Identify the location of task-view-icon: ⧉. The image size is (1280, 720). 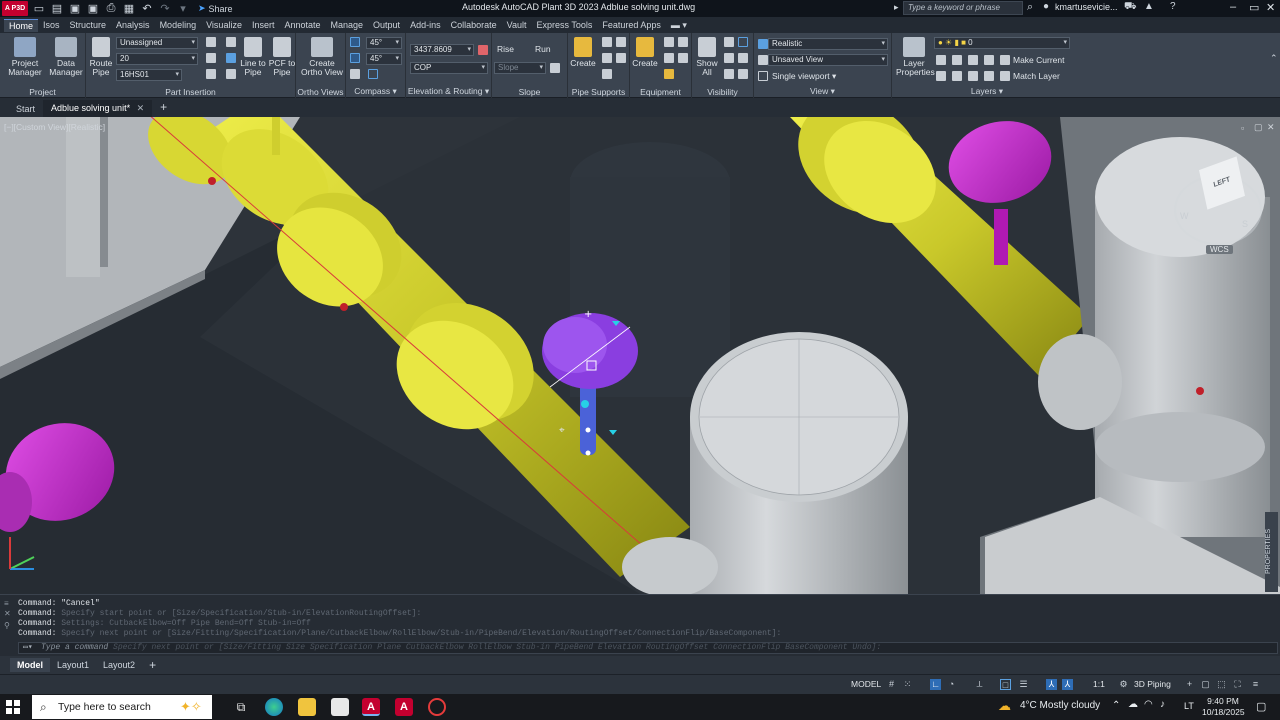
(241, 707).